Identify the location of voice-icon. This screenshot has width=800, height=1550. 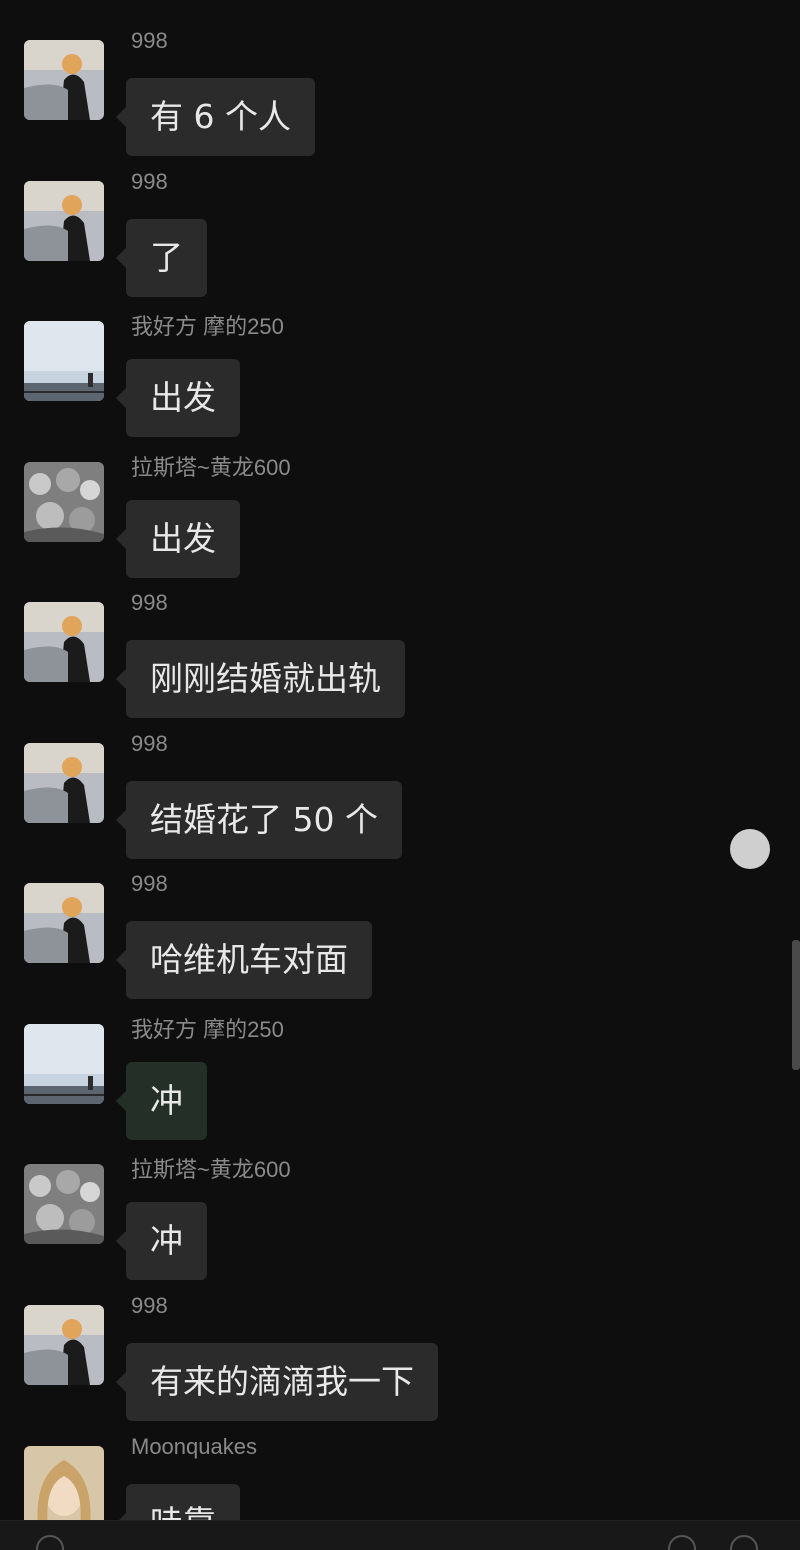
(50, 1542).